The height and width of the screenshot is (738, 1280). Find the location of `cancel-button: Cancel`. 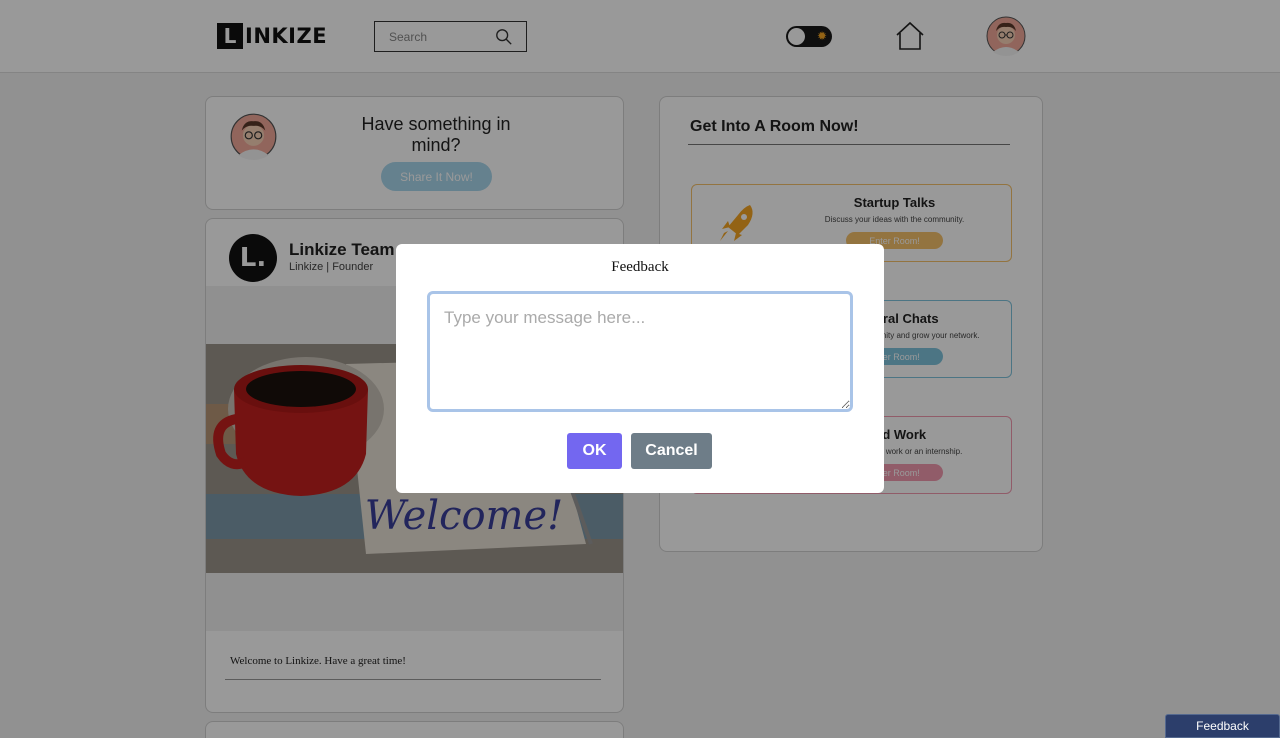

cancel-button: Cancel is located at coordinates (671, 451).